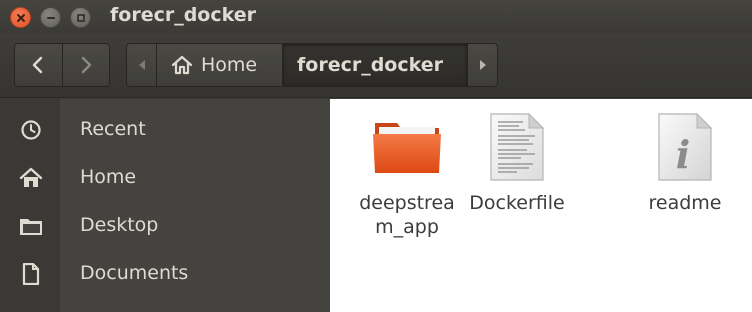  I want to click on sidebar-item-home: Home, so click(165, 177).